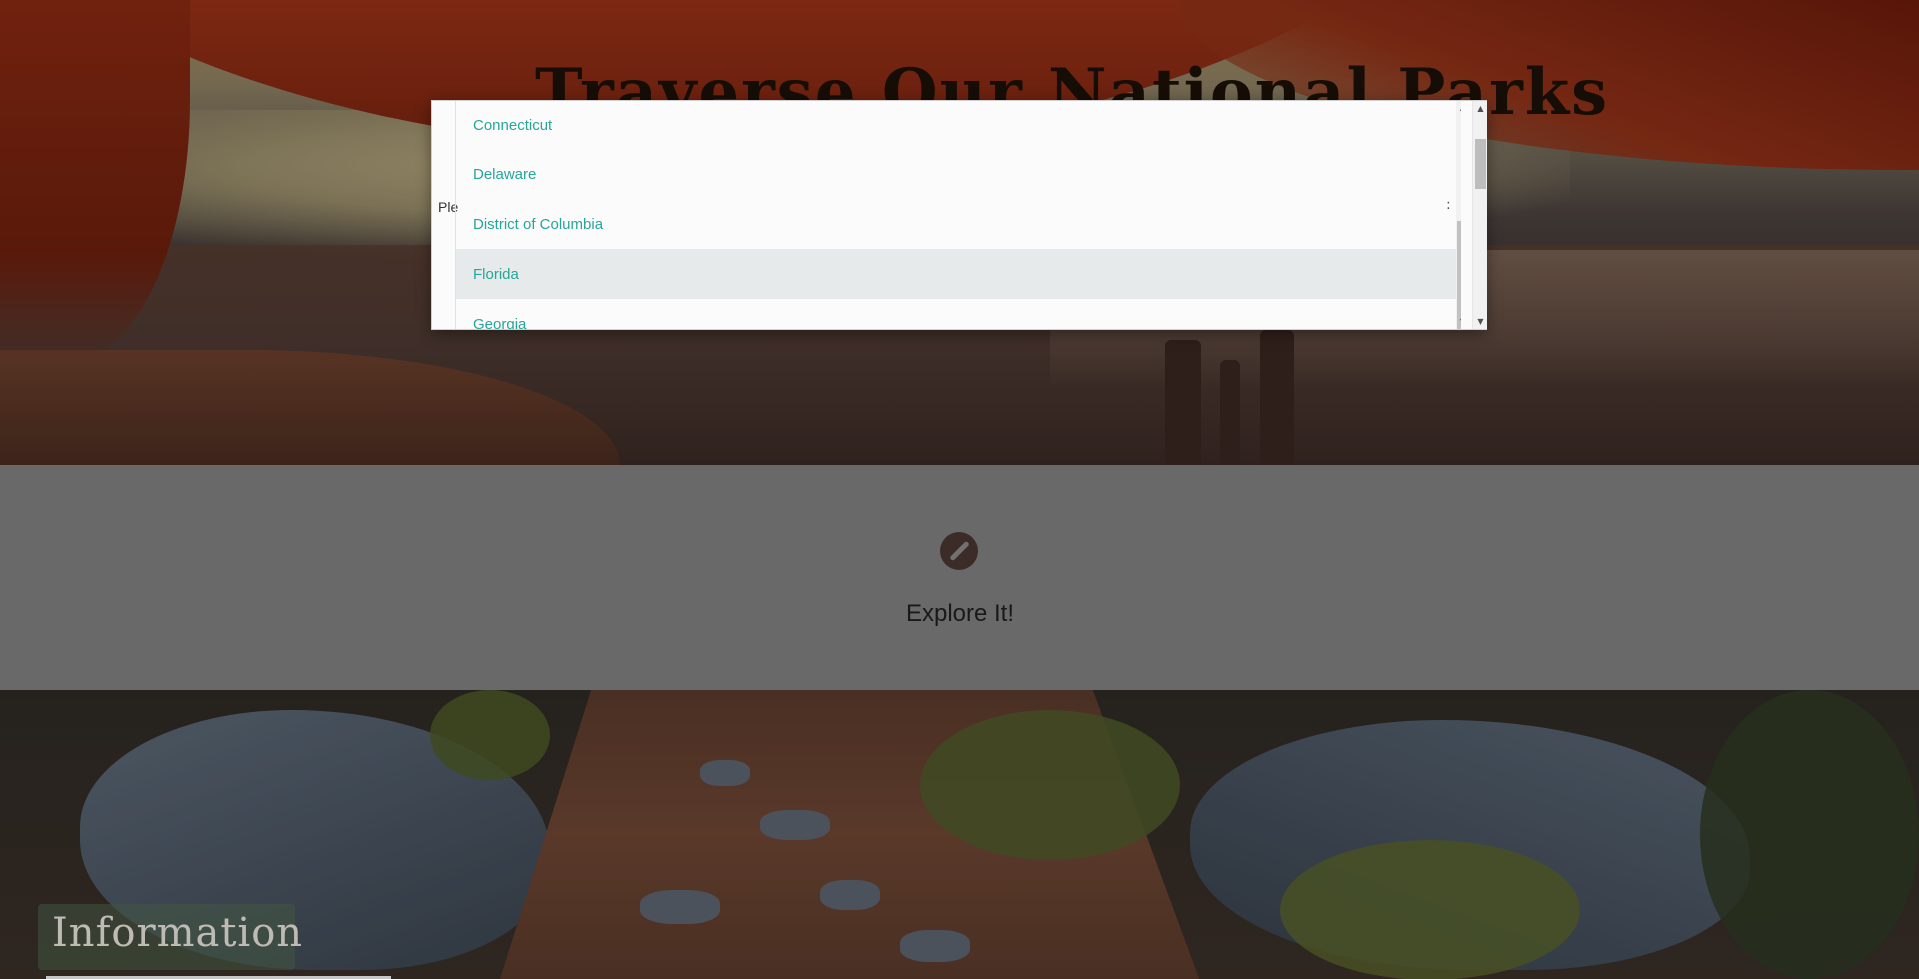 The height and width of the screenshot is (979, 1919). I want to click on modal-scroll-thumb, so click(1480, 164).